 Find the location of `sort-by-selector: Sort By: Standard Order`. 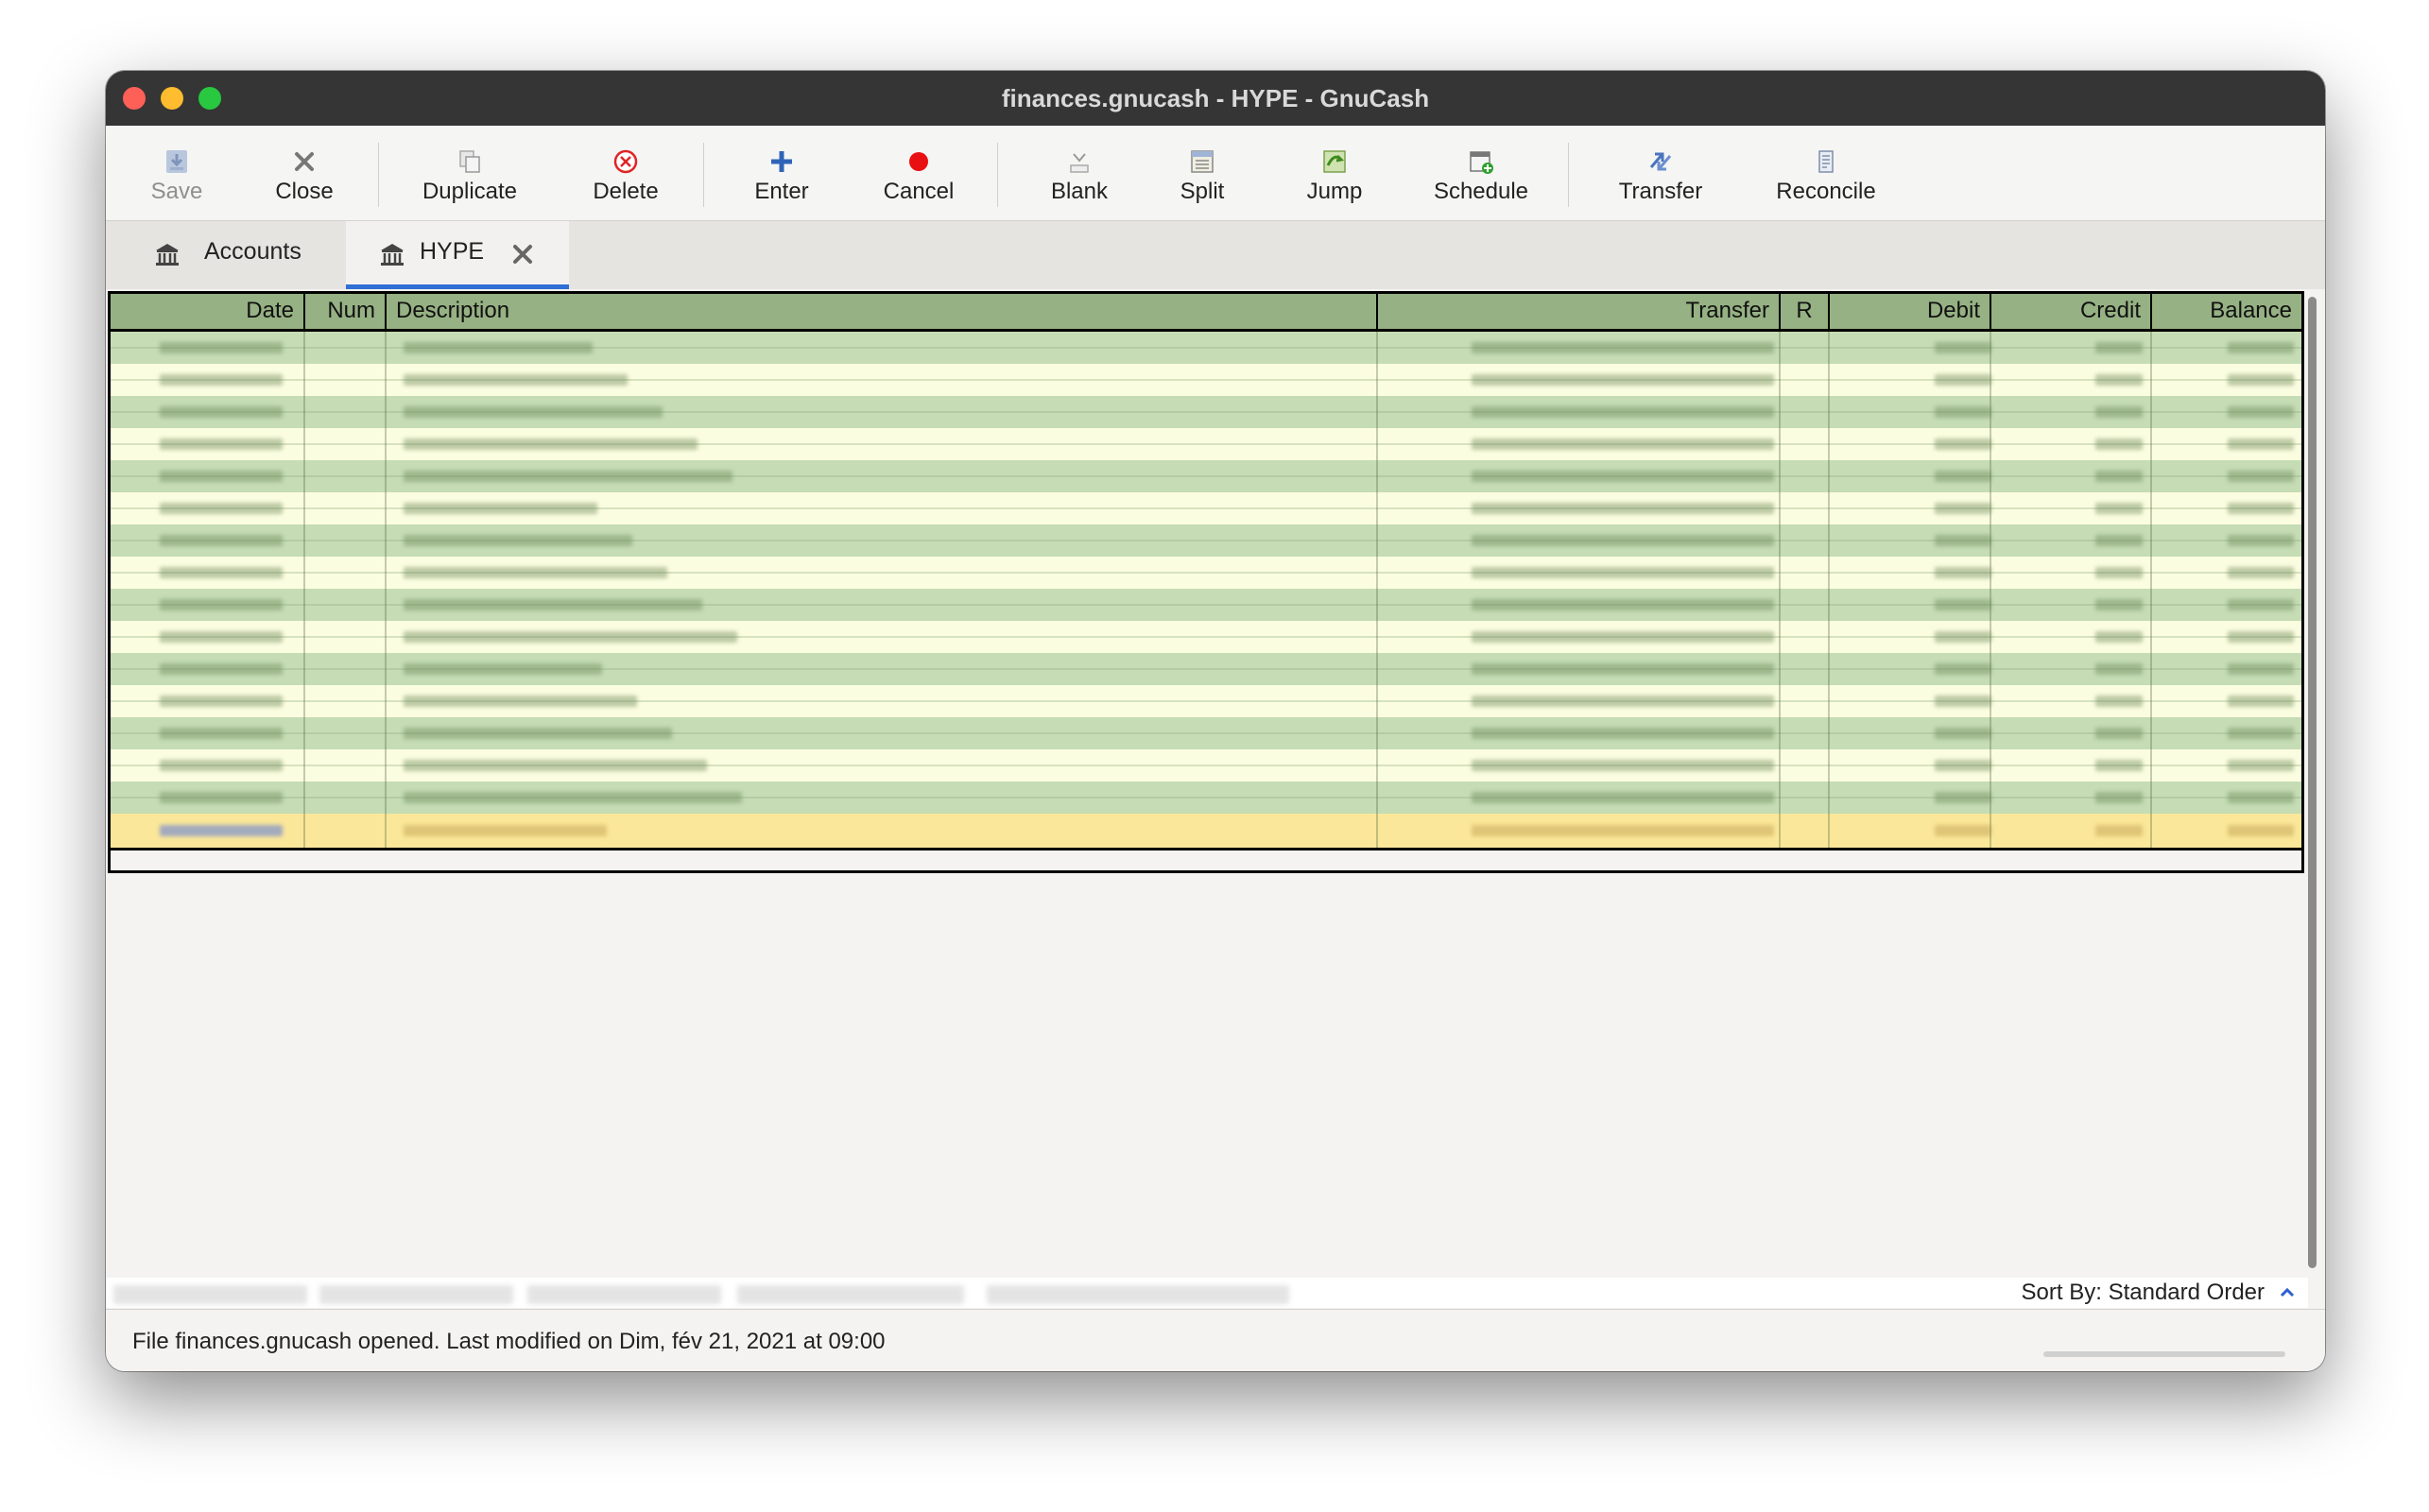

sort-by-selector: Sort By: Standard Order is located at coordinates (2143, 1293).